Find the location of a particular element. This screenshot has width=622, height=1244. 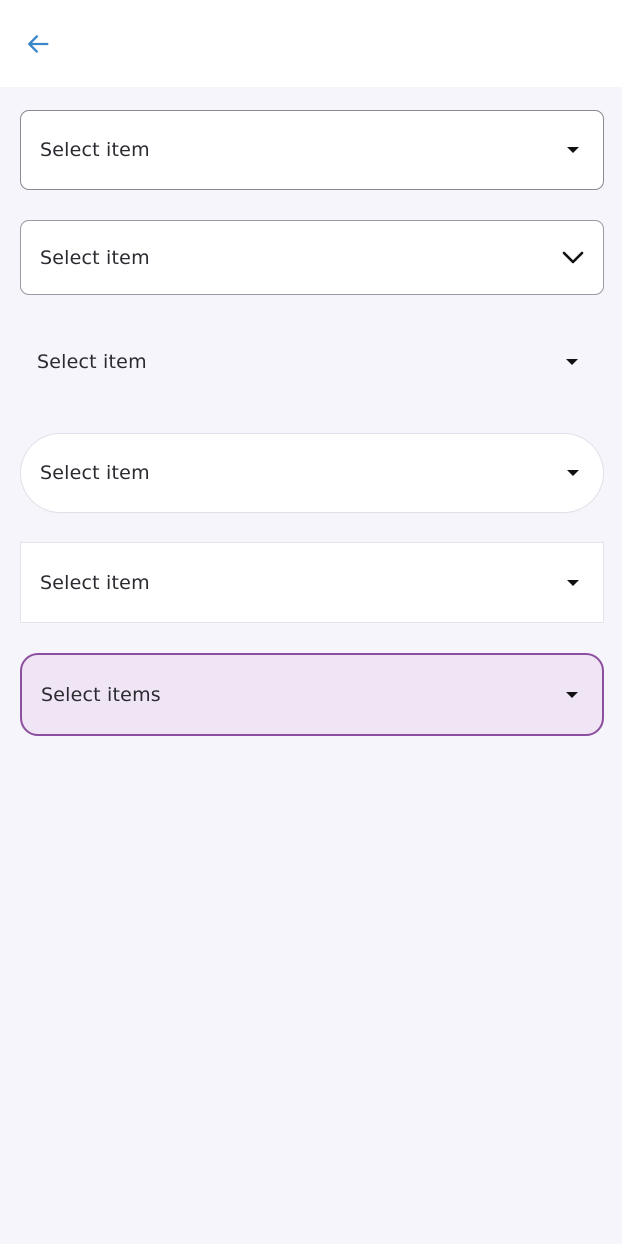

arrow-left-icon is located at coordinates (38, 44).